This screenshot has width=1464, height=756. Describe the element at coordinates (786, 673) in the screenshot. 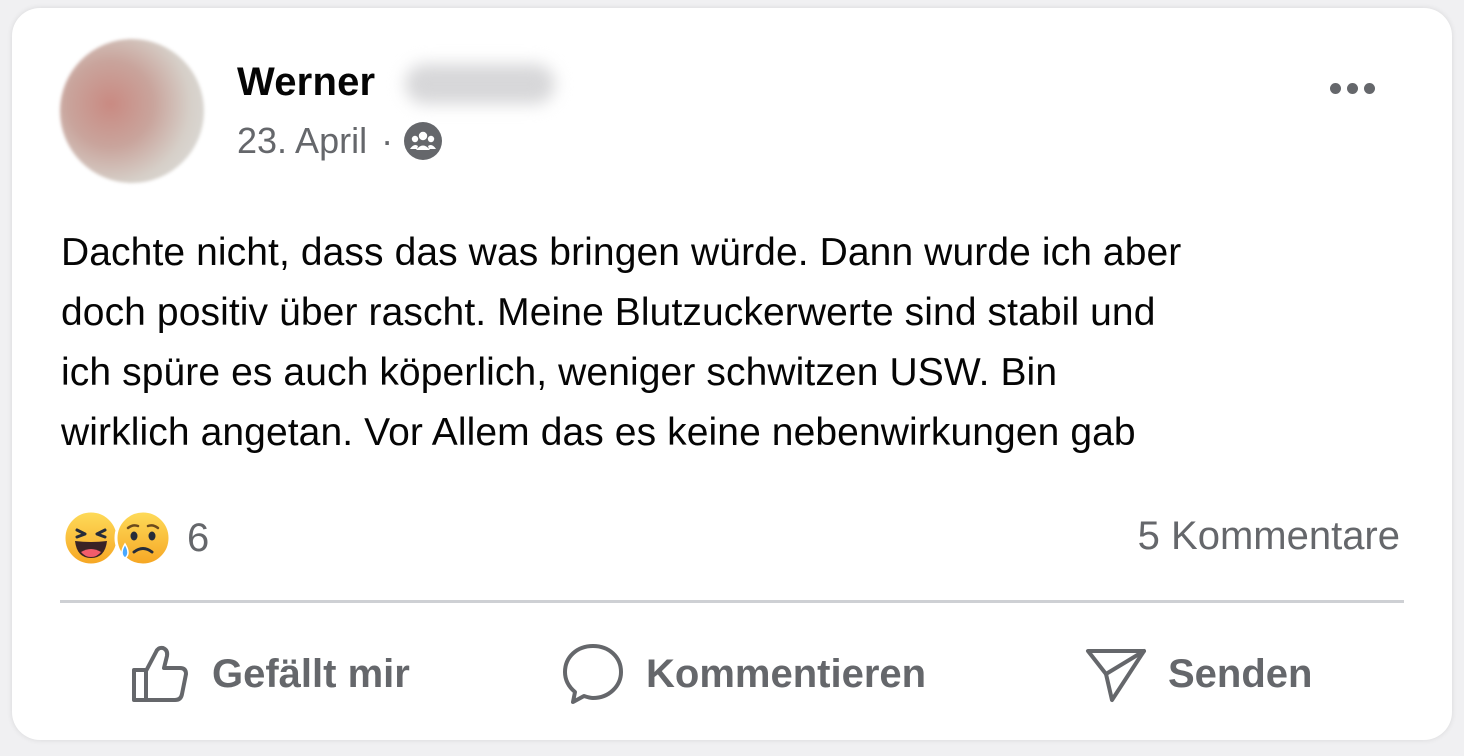

I see `comment-label: Kommentieren` at that location.